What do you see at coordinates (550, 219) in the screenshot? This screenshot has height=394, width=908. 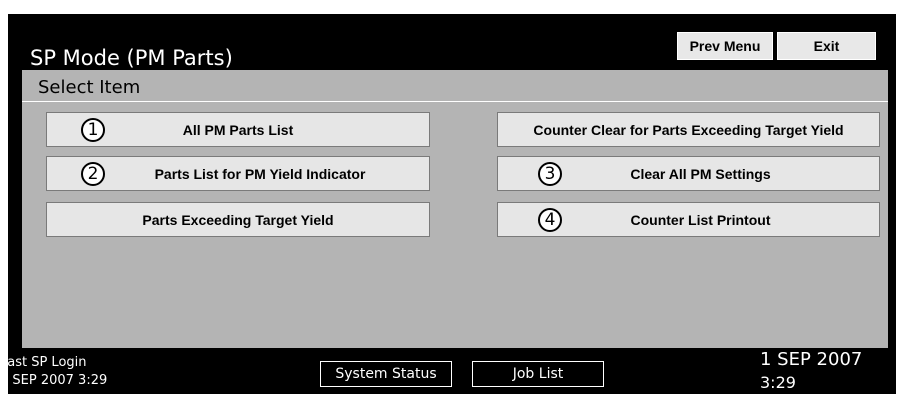 I see `number-4-icon: 4` at bounding box center [550, 219].